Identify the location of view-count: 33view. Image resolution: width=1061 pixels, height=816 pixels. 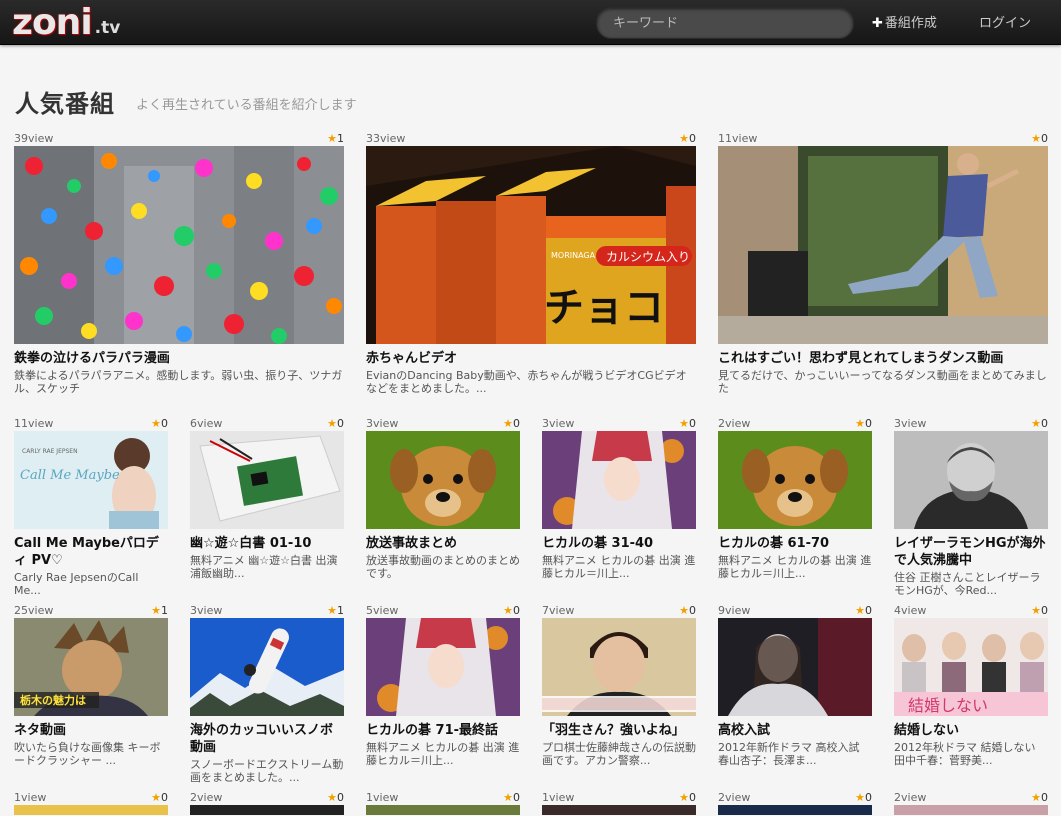
(386, 138).